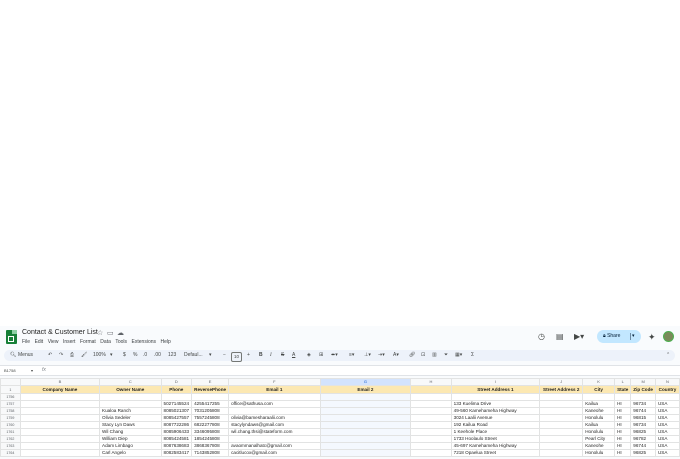  I want to click on table-cell: 8087638683, so click(176, 446).